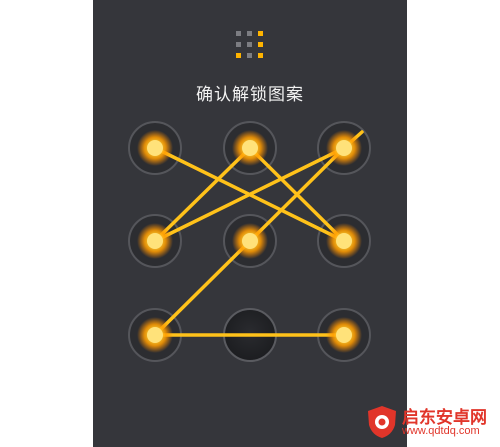 Image resolution: width=500 pixels, height=447 pixels. Describe the element at coordinates (382, 422) in the screenshot. I see `shield-logo-icon` at that location.